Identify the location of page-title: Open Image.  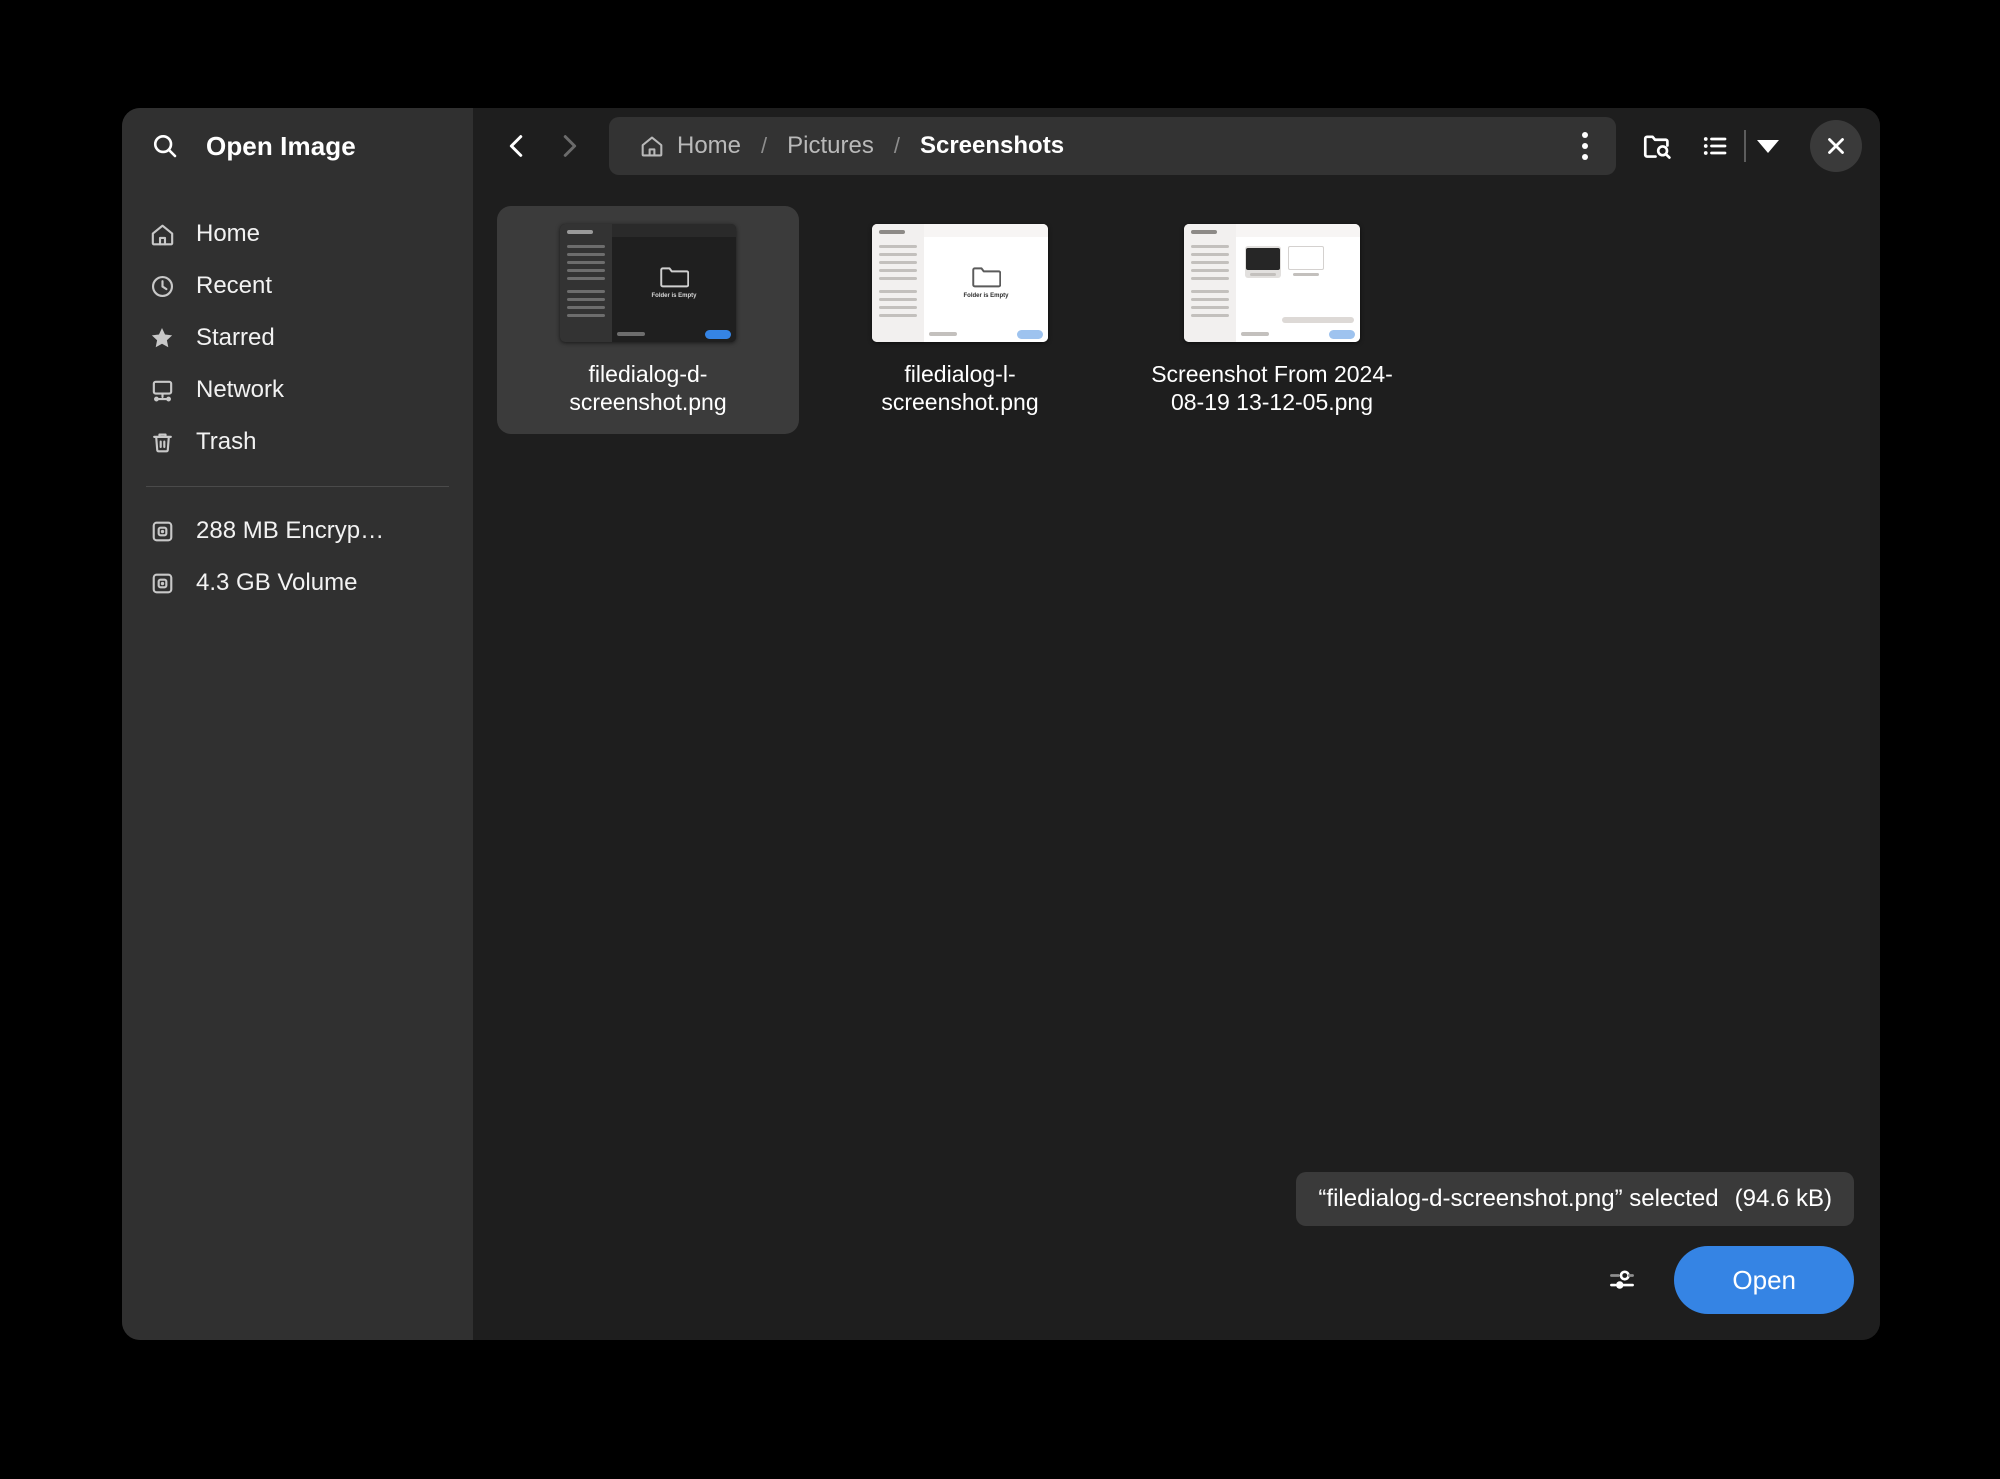
(281, 145).